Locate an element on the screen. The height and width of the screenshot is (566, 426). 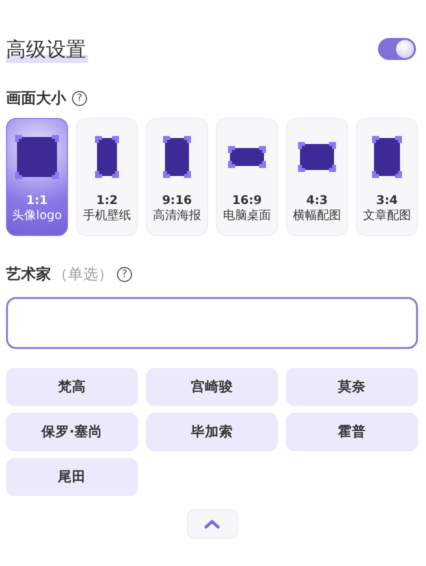
artist-chip: 莫奈 is located at coordinates (352, 387).